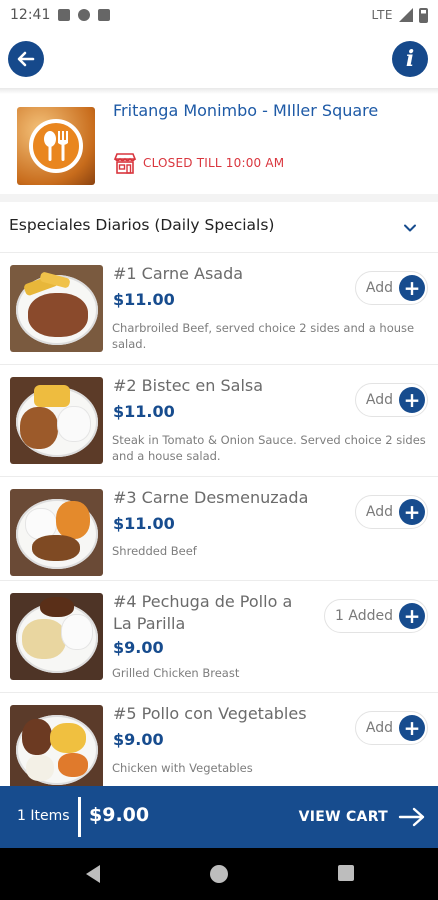  I want to click on restaurant-logo, so click(56, 146).